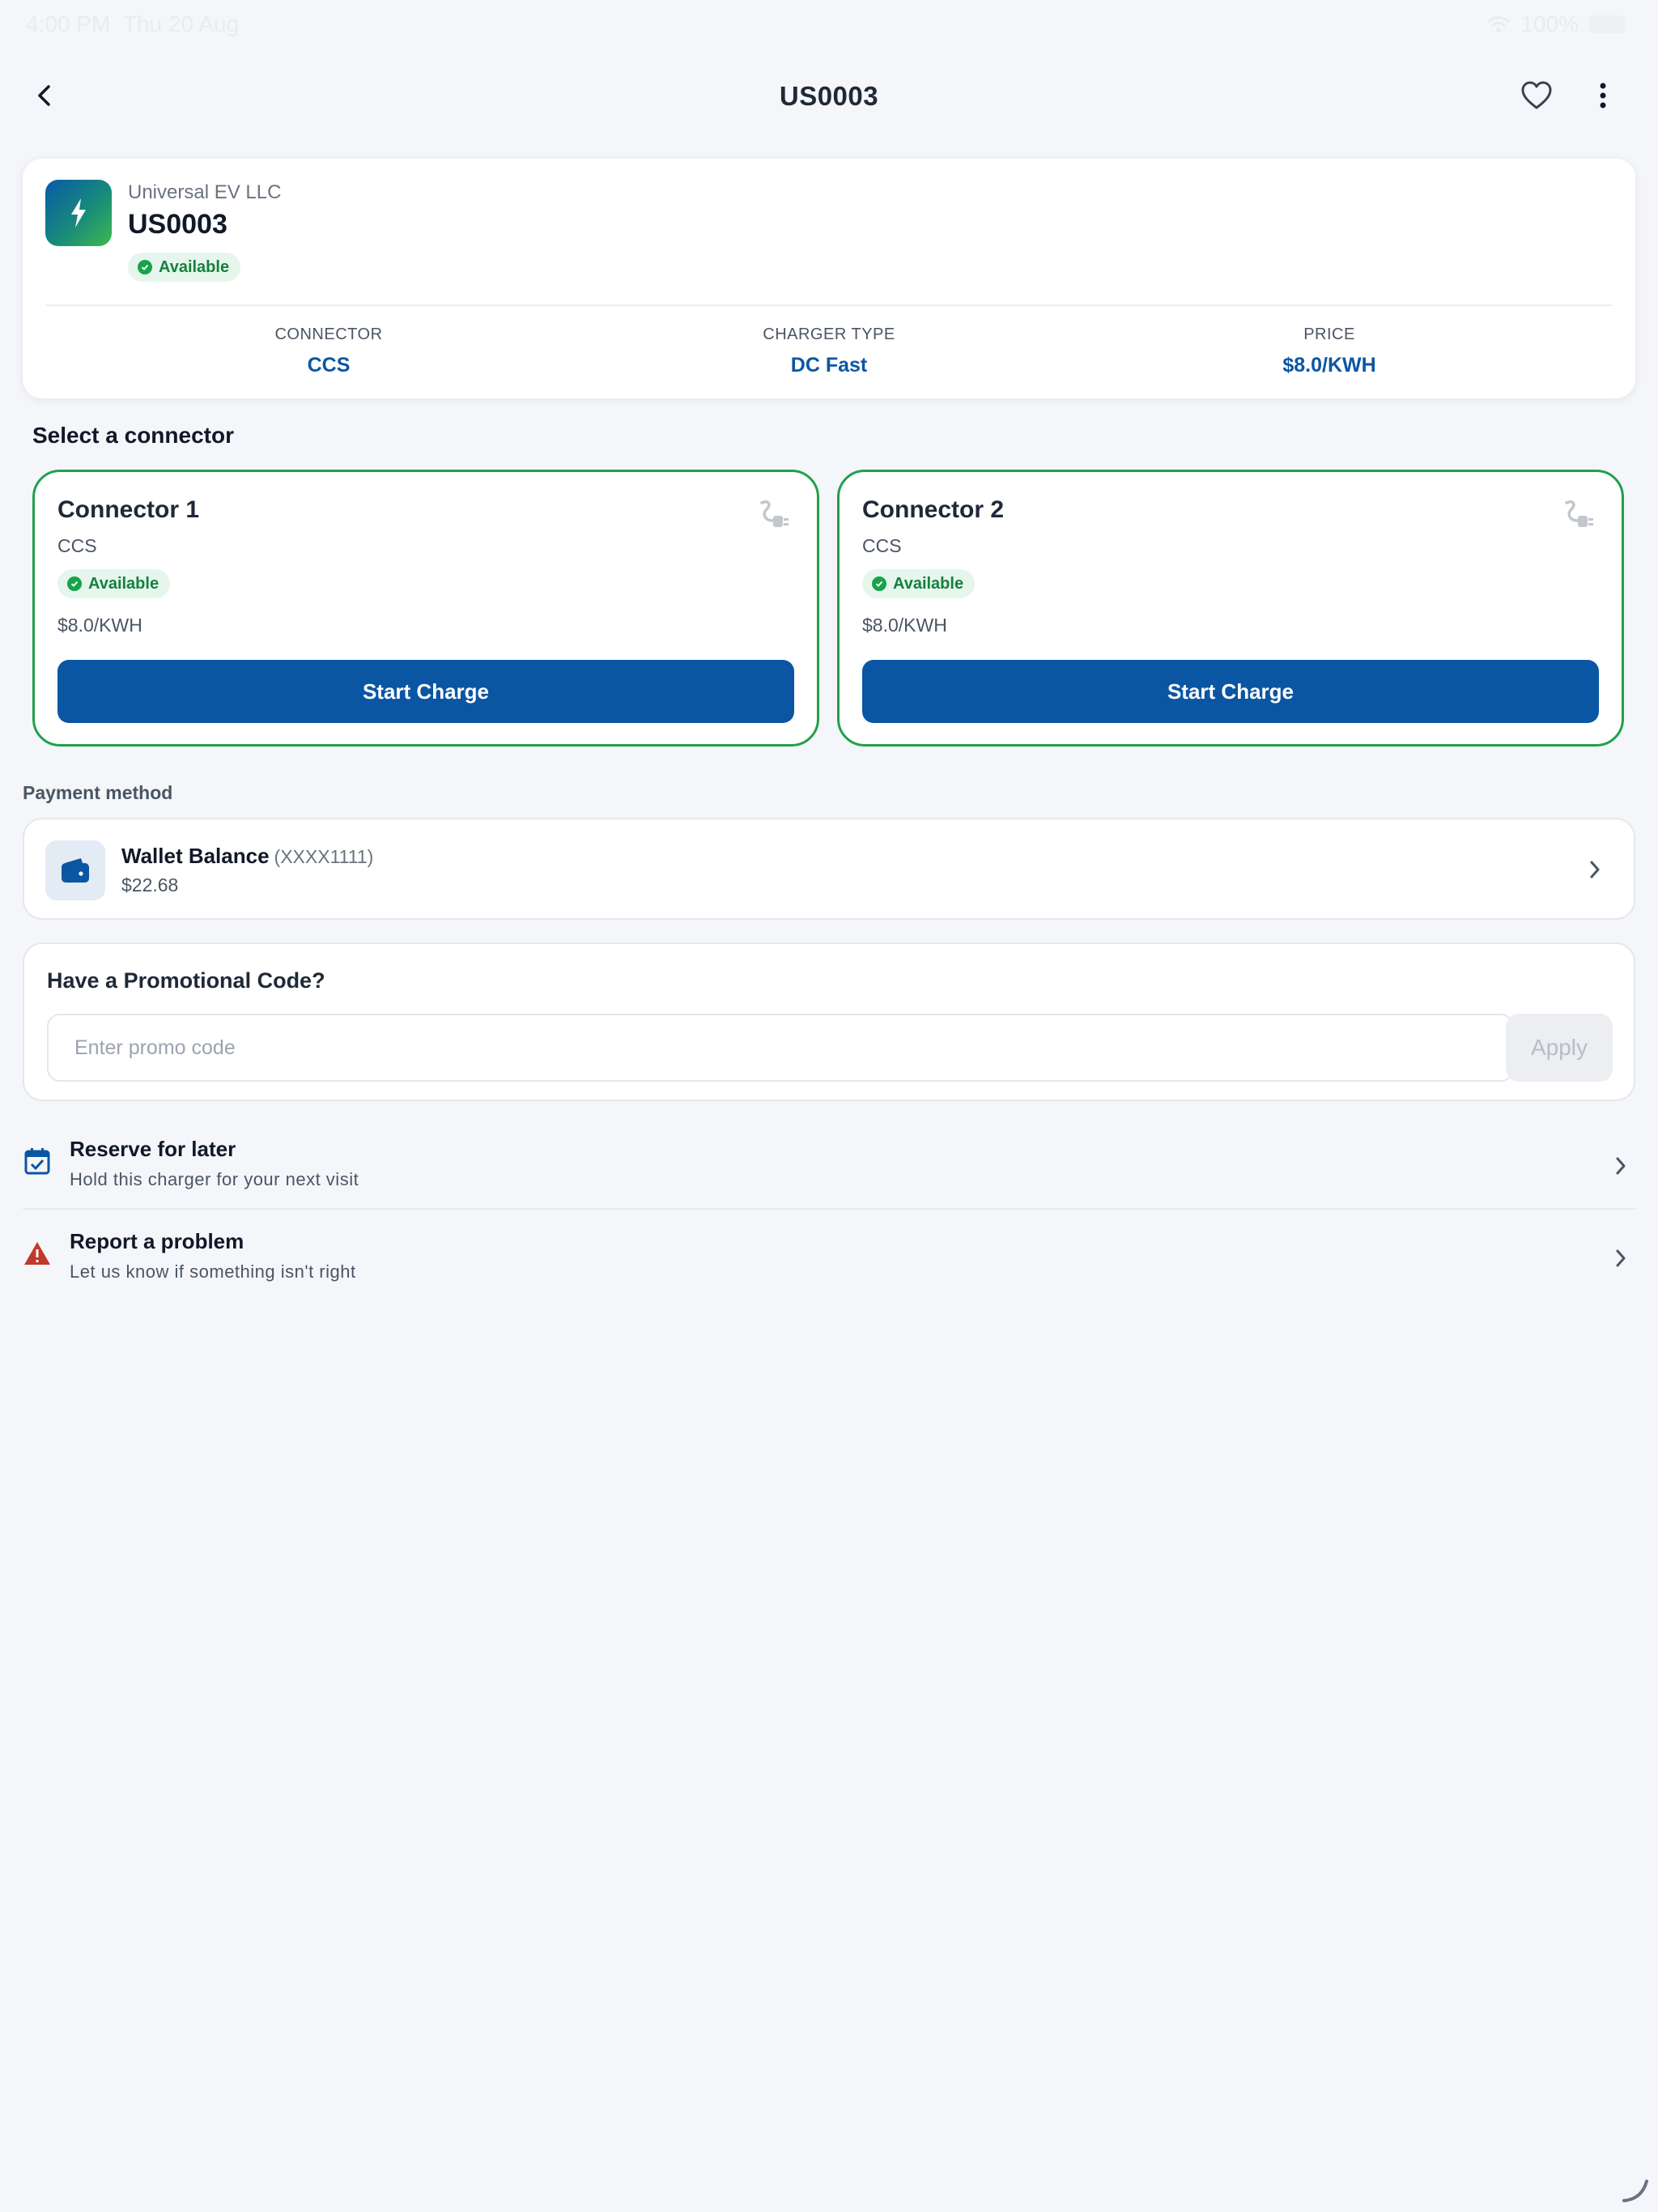 The width and height of the screenshot is (1658, 2212). I want to click on battery-percent: 100%, so click(1549, 24).